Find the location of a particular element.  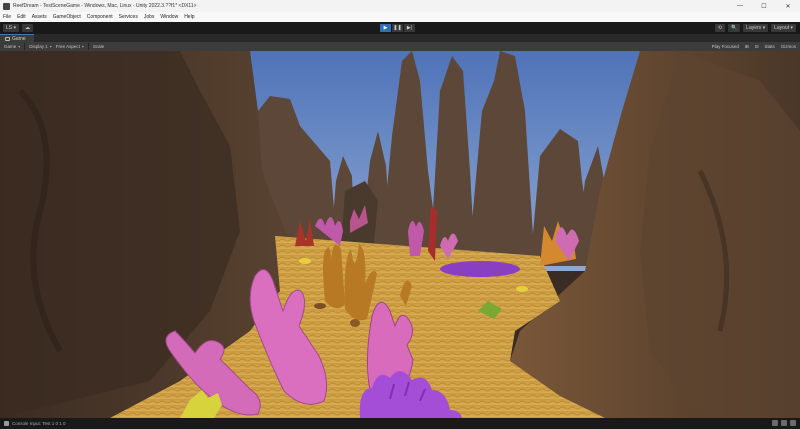

cloud-icon: ☁ is located at coordinates (28, 28).